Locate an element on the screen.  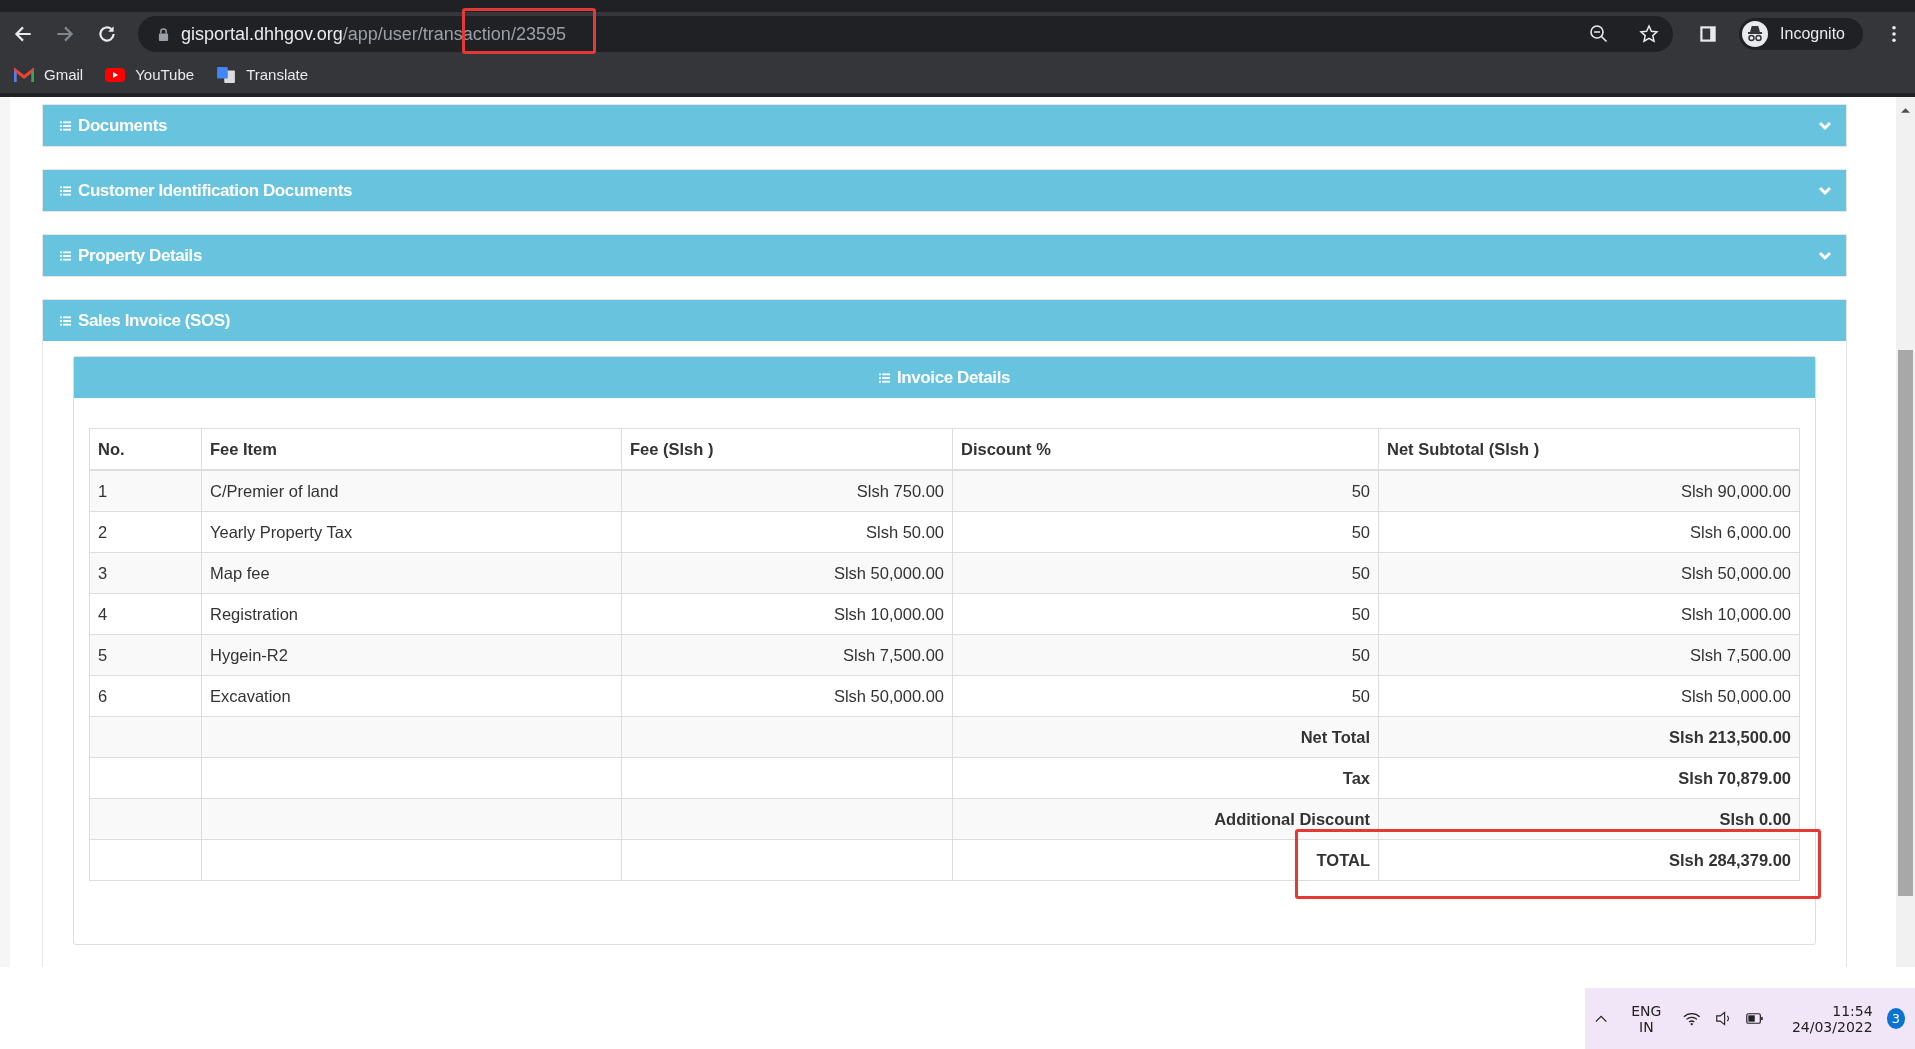
summary-label: Additional Discount is located at coordinates (1165, 819).